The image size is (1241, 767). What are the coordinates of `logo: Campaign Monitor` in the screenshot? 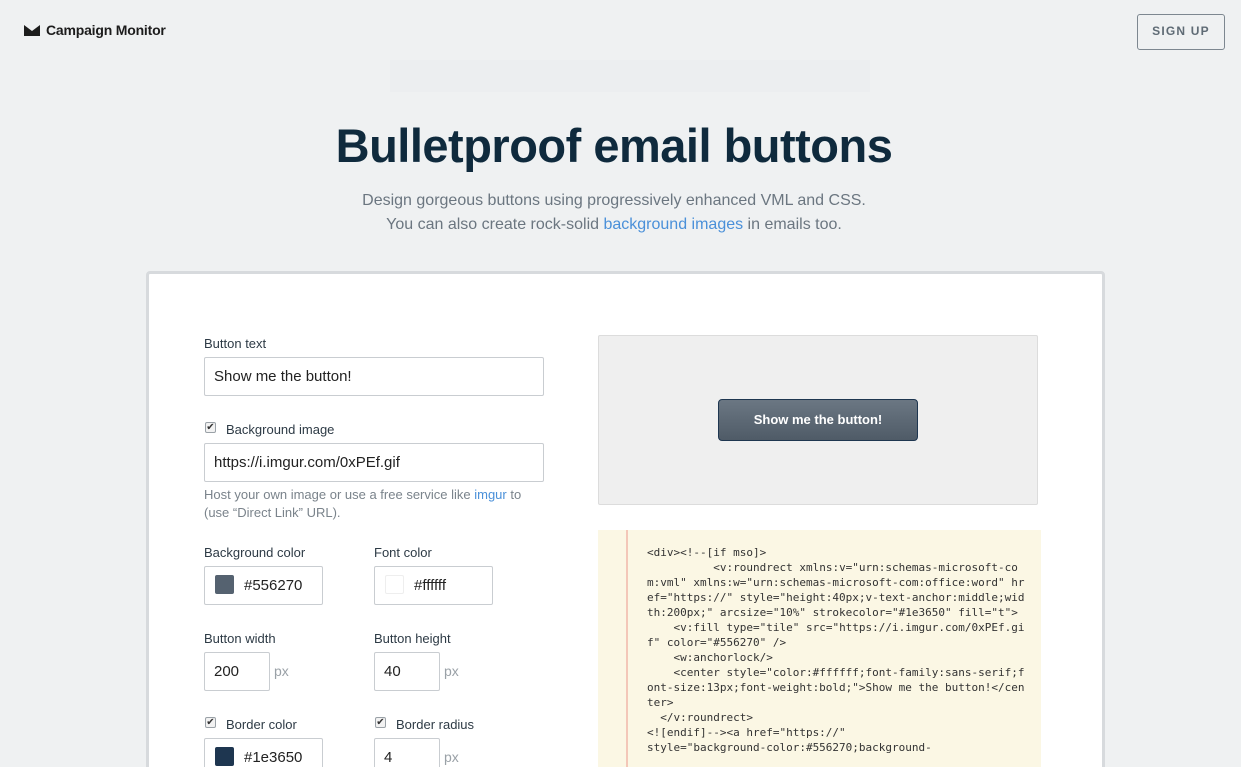 It's located at (95, 30).